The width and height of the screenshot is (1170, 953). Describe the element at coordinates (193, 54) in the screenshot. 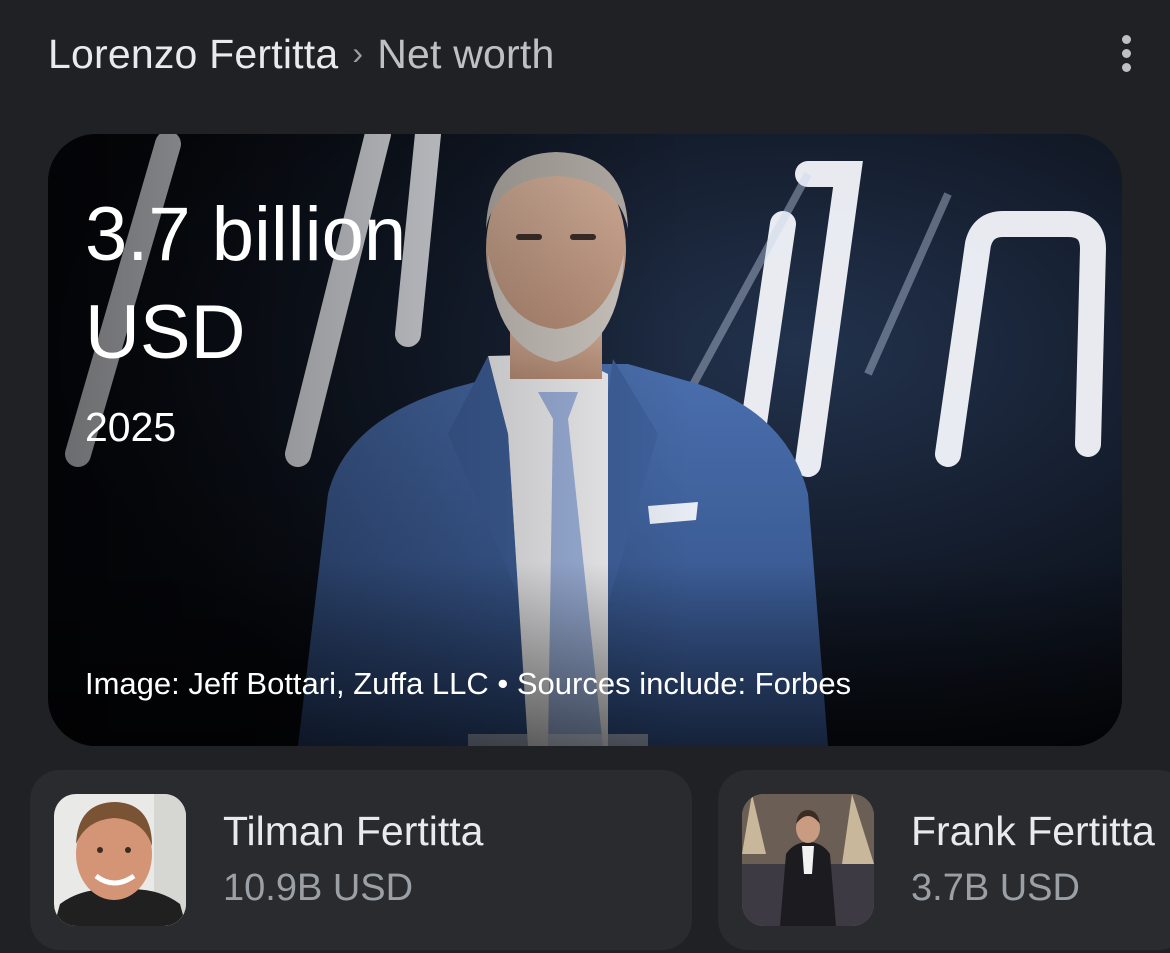

I see `breadcrumb-root-link: Lorenzo Fertitta` at that location.